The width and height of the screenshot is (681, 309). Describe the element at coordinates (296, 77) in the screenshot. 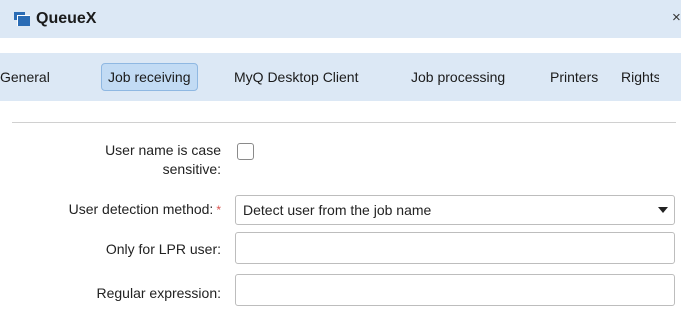

I see `tab-myq-desktop-client: MyQ Desktop Client` at that location.